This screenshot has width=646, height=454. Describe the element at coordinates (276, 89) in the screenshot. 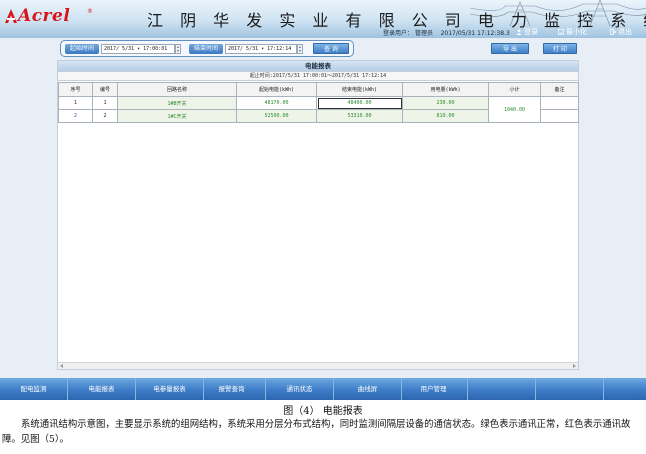

I see `column-header: 起始电能(kWh)` at that location.